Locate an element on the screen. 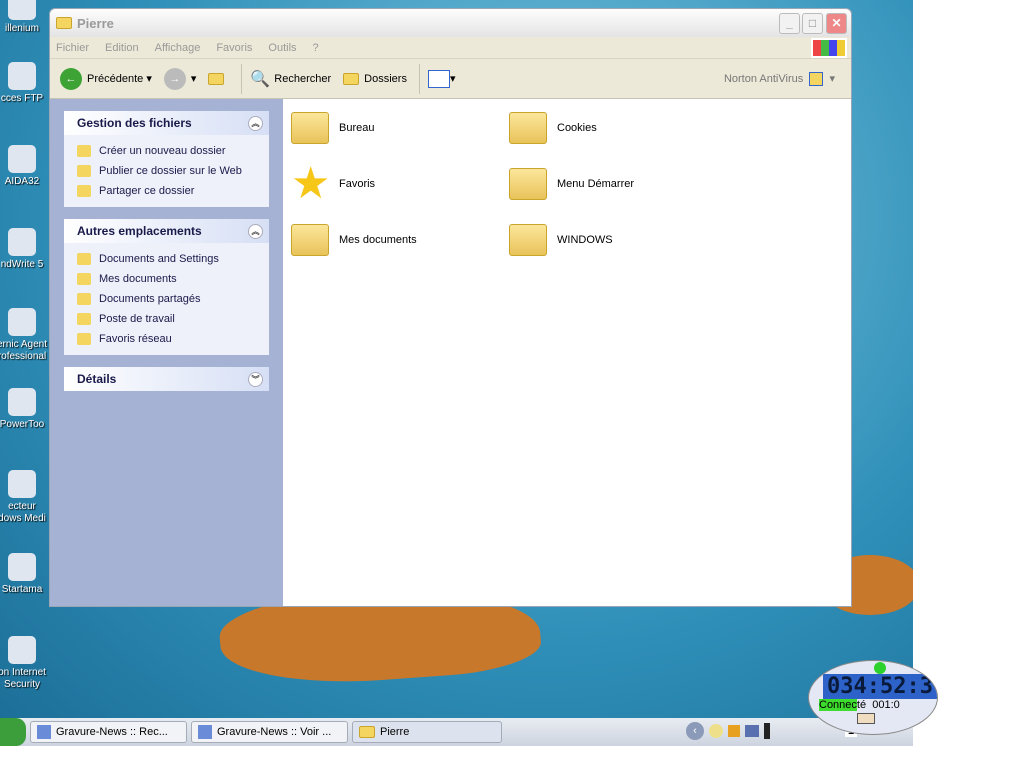 Image resolution: width=1024 pixels, height=768 pixels. norton-label: Norton AntiVirus is located at coordinates (763, 78).